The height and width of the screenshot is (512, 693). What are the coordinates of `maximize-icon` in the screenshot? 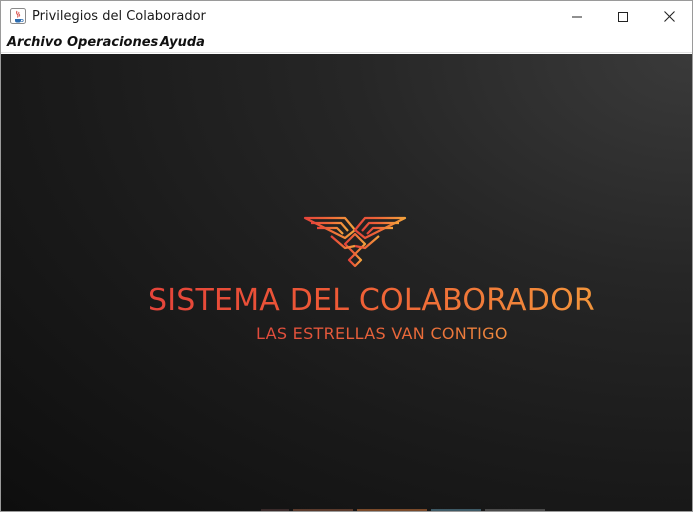 It's located at (623, 16).